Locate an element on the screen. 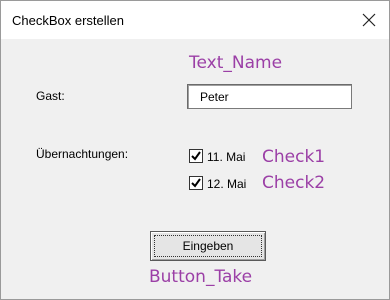 This screenshot has height=300, width=390. checkbox-12-mai is located at coordinates (196, 183).